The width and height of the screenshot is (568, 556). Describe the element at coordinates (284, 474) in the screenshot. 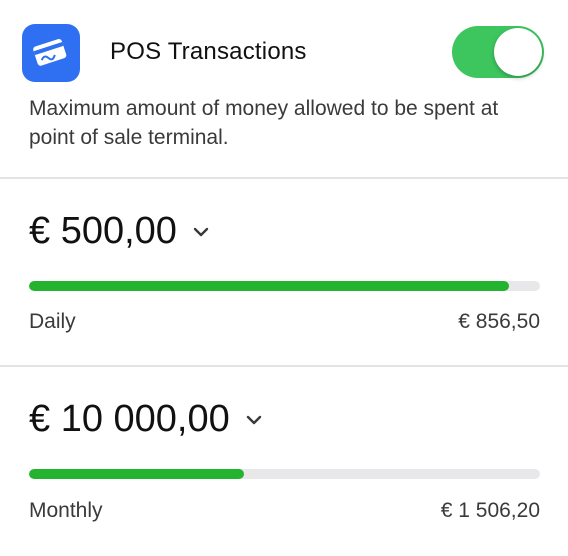

I see `monthly-progress-bar` at that location.